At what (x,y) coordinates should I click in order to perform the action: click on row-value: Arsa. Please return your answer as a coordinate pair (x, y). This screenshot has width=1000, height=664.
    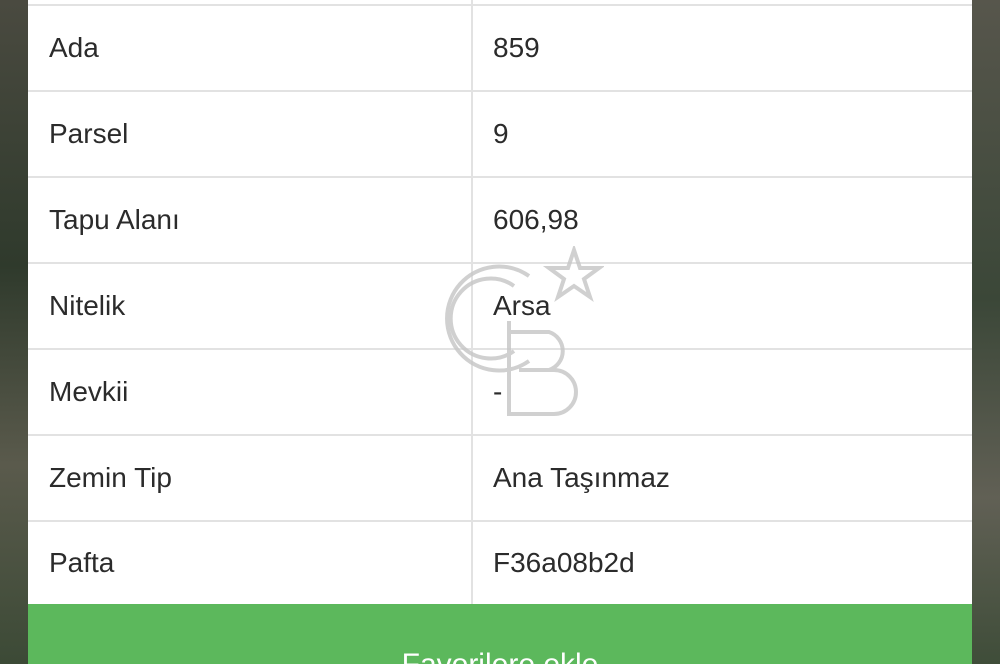
    Looking at the image, I should click on (522, 305).